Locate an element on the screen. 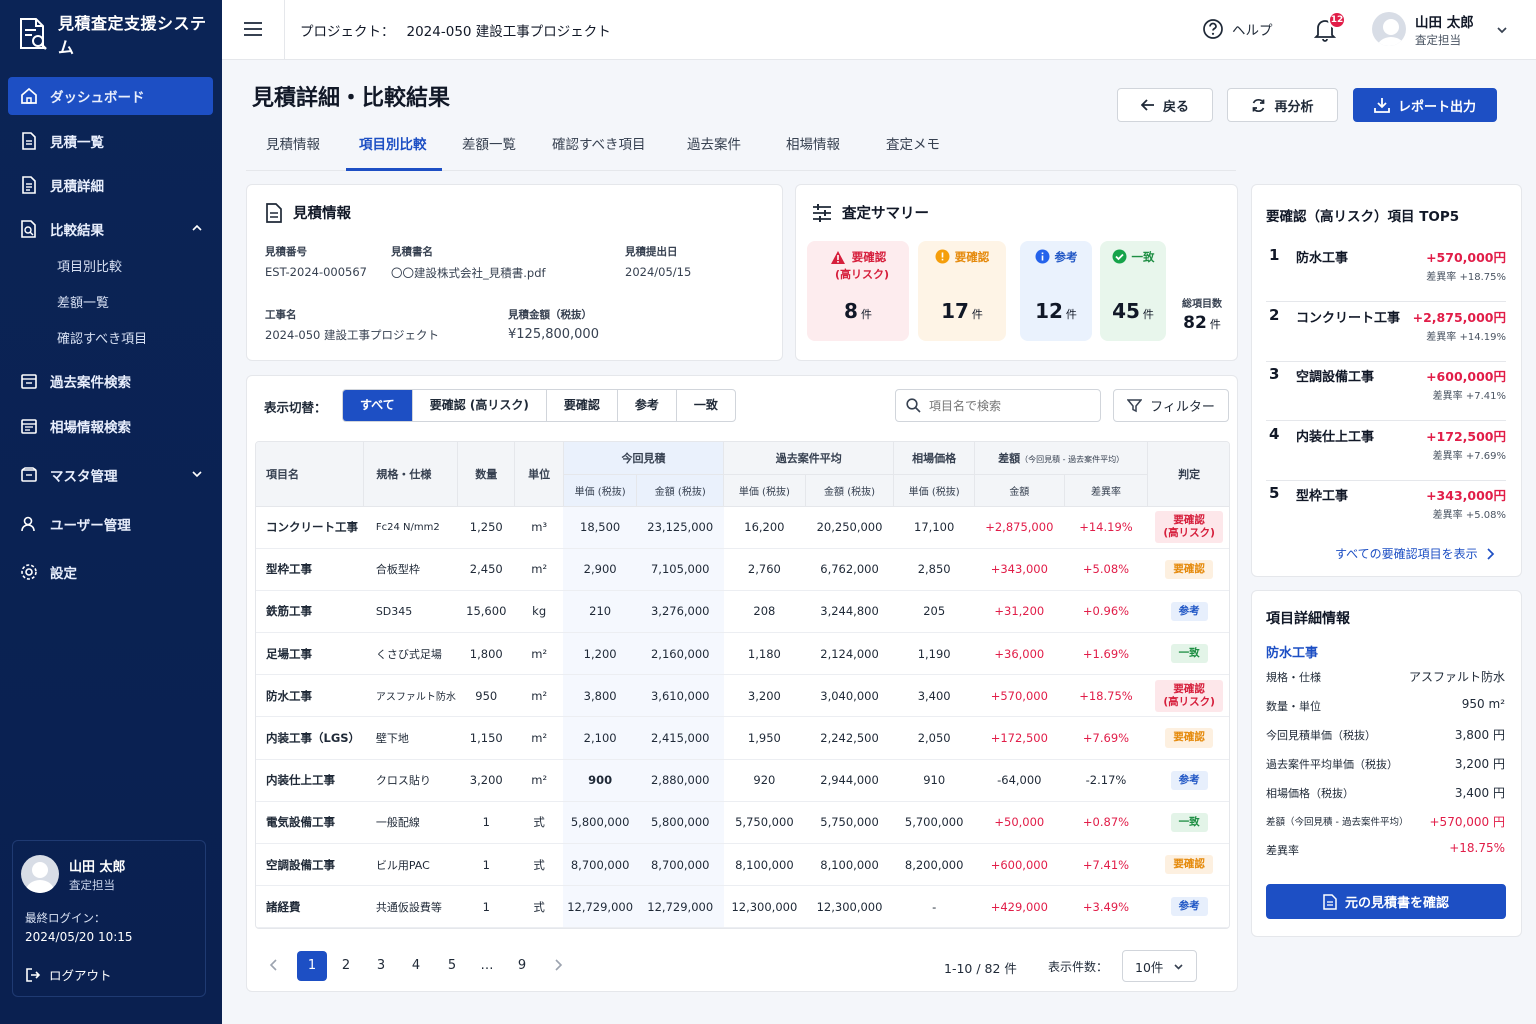  filter-high-risk: 要確認 (高リスク) is located at coordinates (480, 405).